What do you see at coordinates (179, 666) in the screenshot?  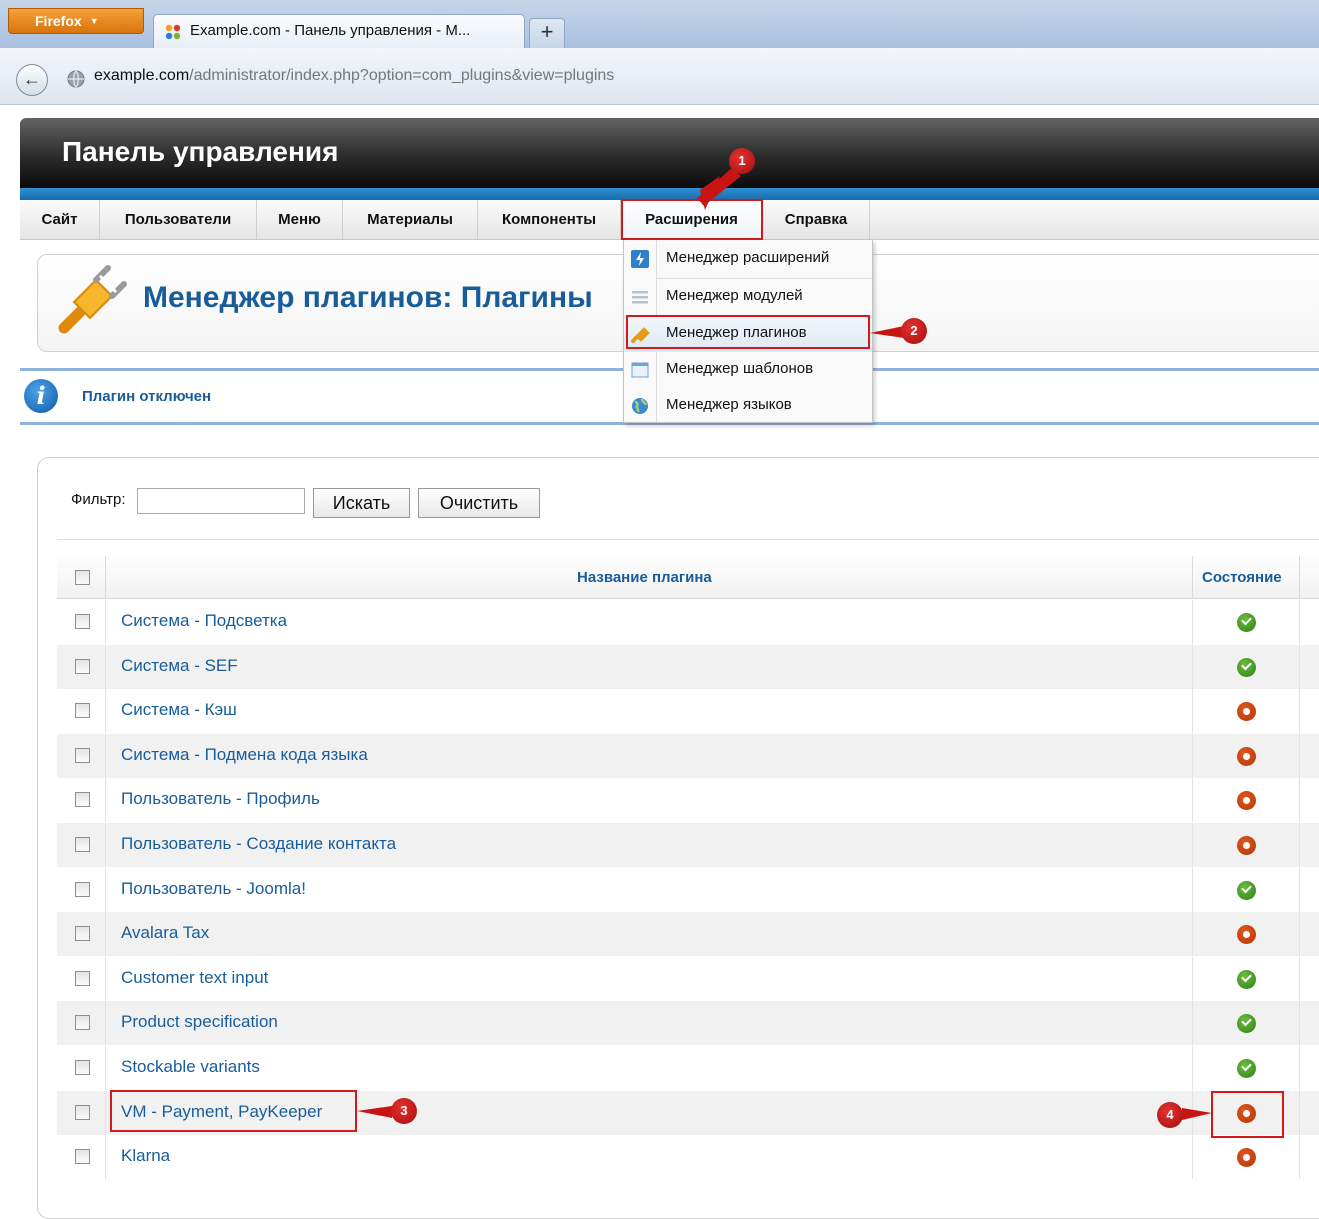 I see `plugin-name-link: Система - SEF` at bounding box center [179, 666].